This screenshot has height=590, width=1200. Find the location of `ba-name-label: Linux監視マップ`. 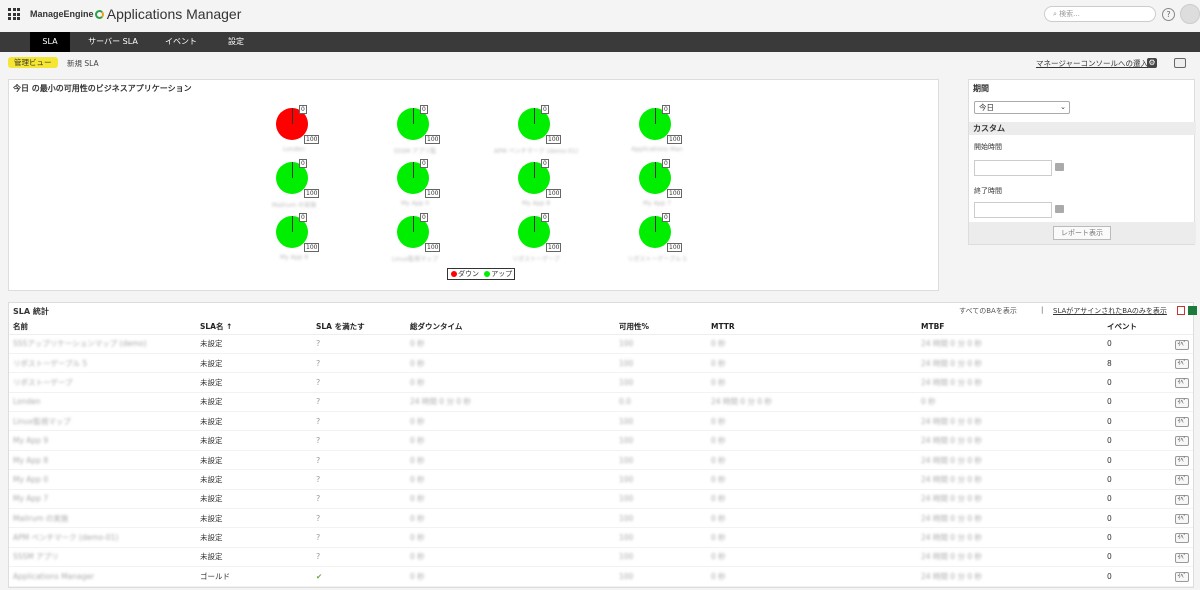

ba-name-label: Linux監視マップ is located at coordinates (415, 258).